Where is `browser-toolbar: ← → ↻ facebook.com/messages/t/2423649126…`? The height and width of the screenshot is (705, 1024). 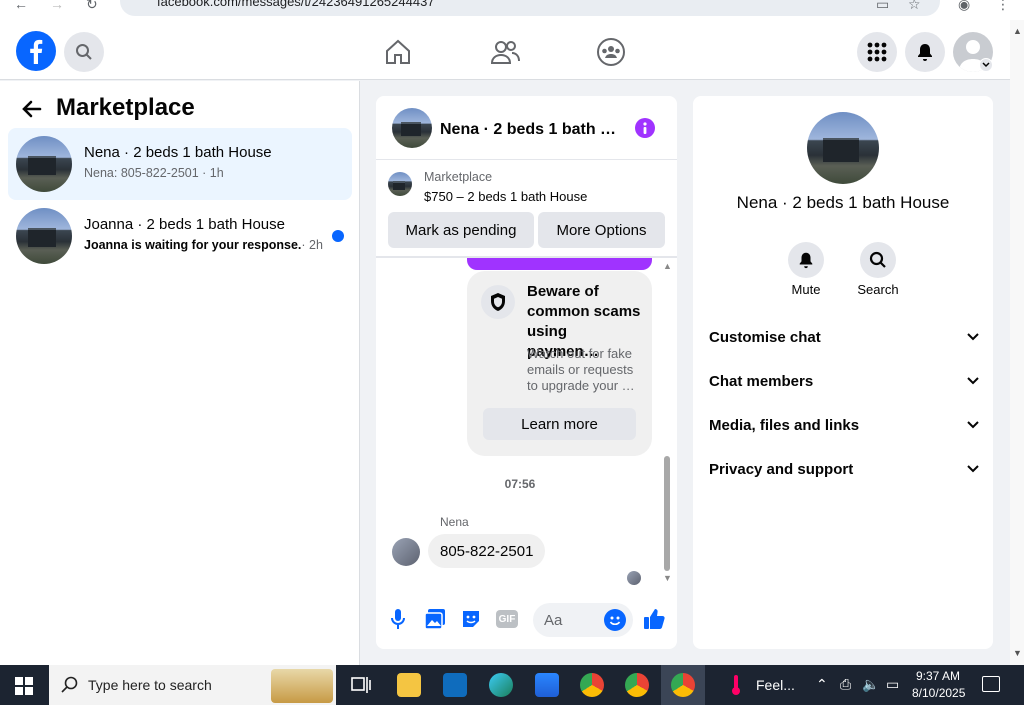
browser-toolbar: ← → ↻ facebook.com/messages/t/2423649126… is located at coordinates (512, 10).